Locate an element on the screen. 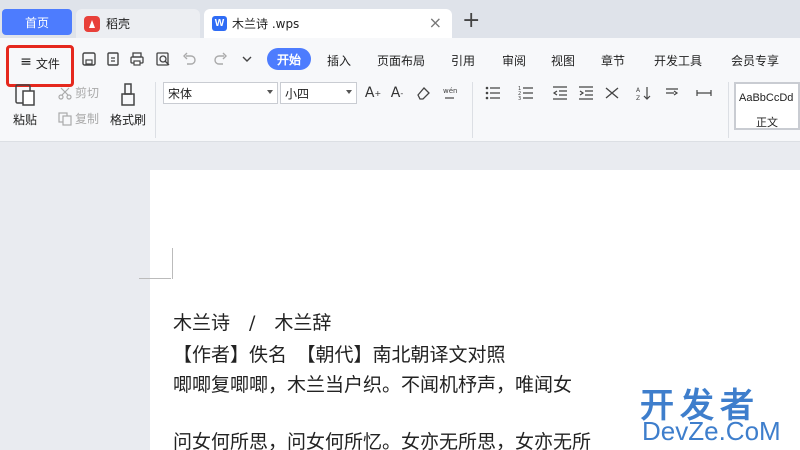 Image resolution: width=800 pixels, height=450 pixels. menu-tab-developer: 开发工具 is located at coordinates (678, 60).